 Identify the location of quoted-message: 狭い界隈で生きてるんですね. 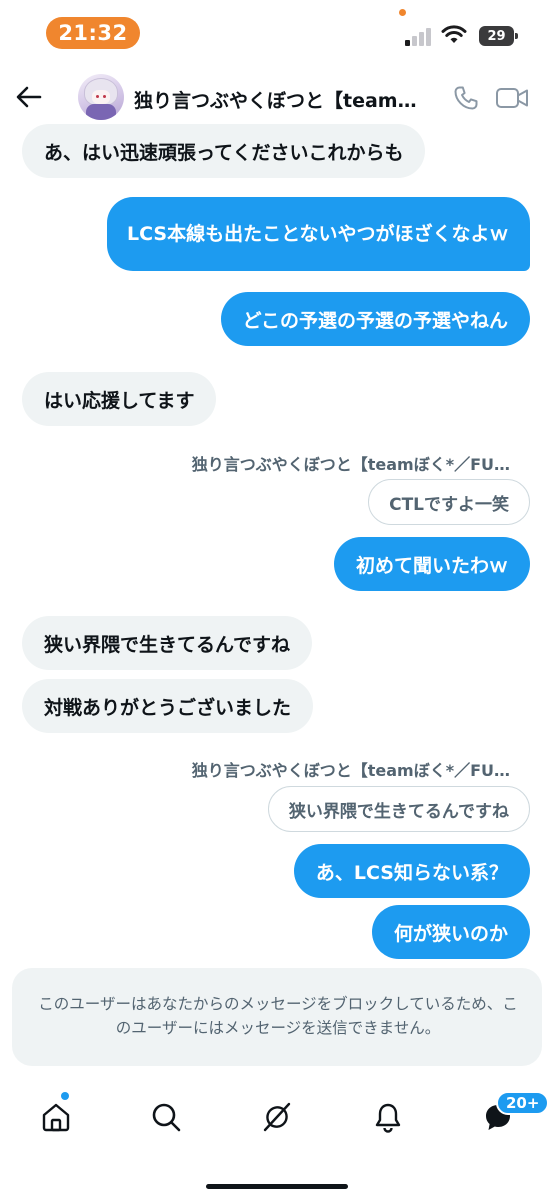
(398, 809).